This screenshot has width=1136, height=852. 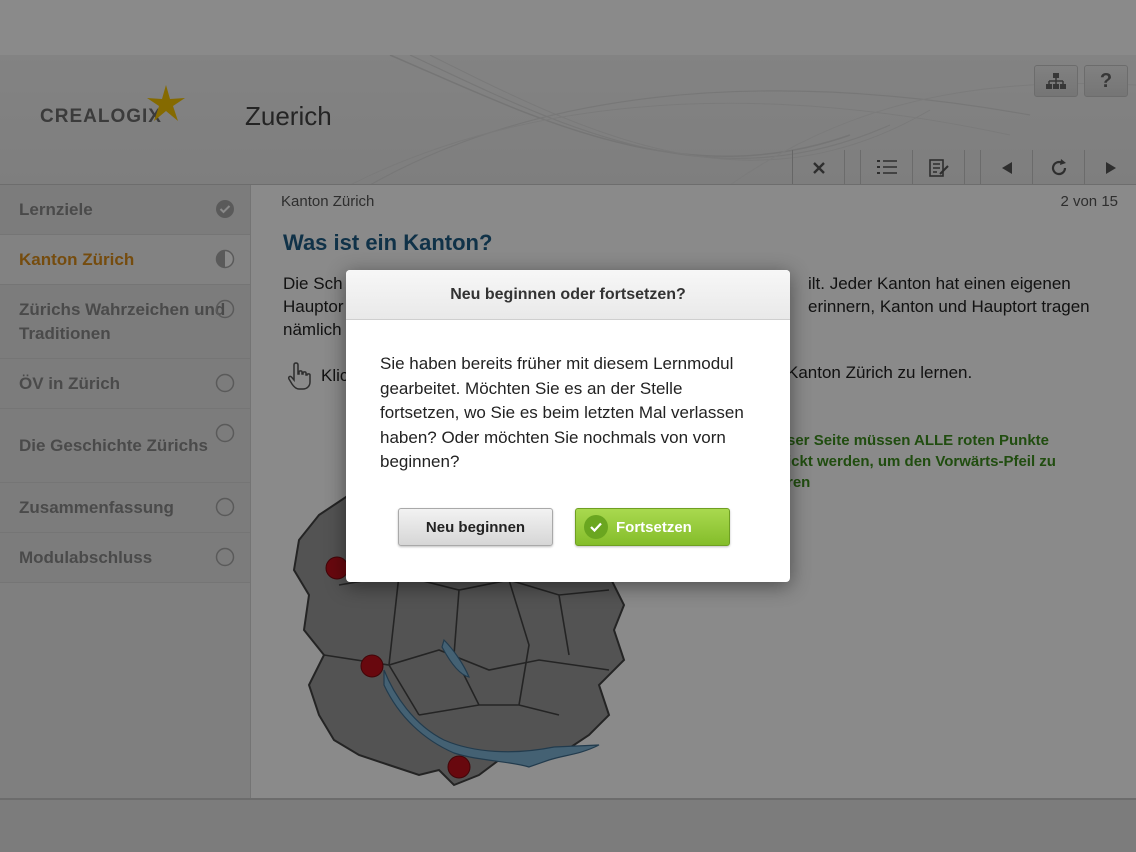 I want to click on dialog-button-row: Neu beginnen Fortsetzen, so click(x=568, y=527).